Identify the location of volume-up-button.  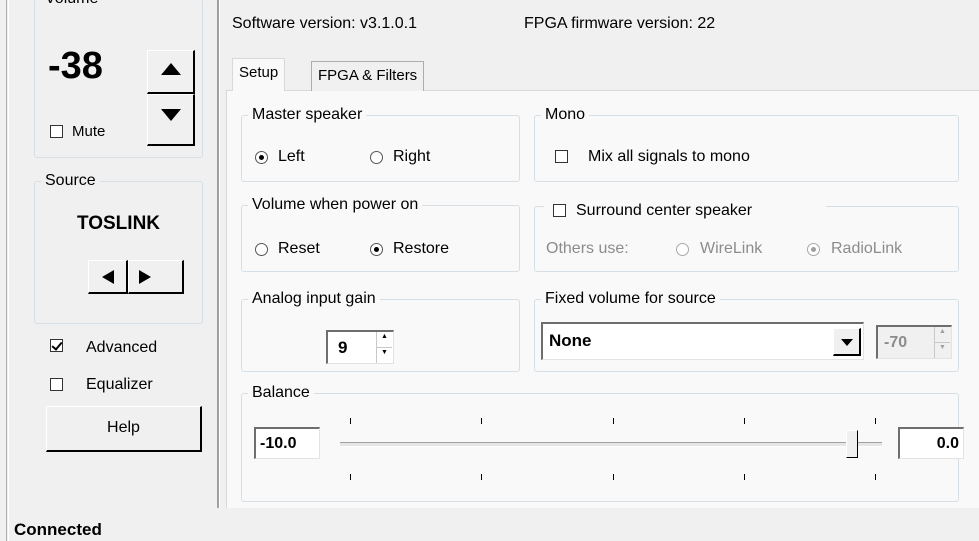
(171, 72).